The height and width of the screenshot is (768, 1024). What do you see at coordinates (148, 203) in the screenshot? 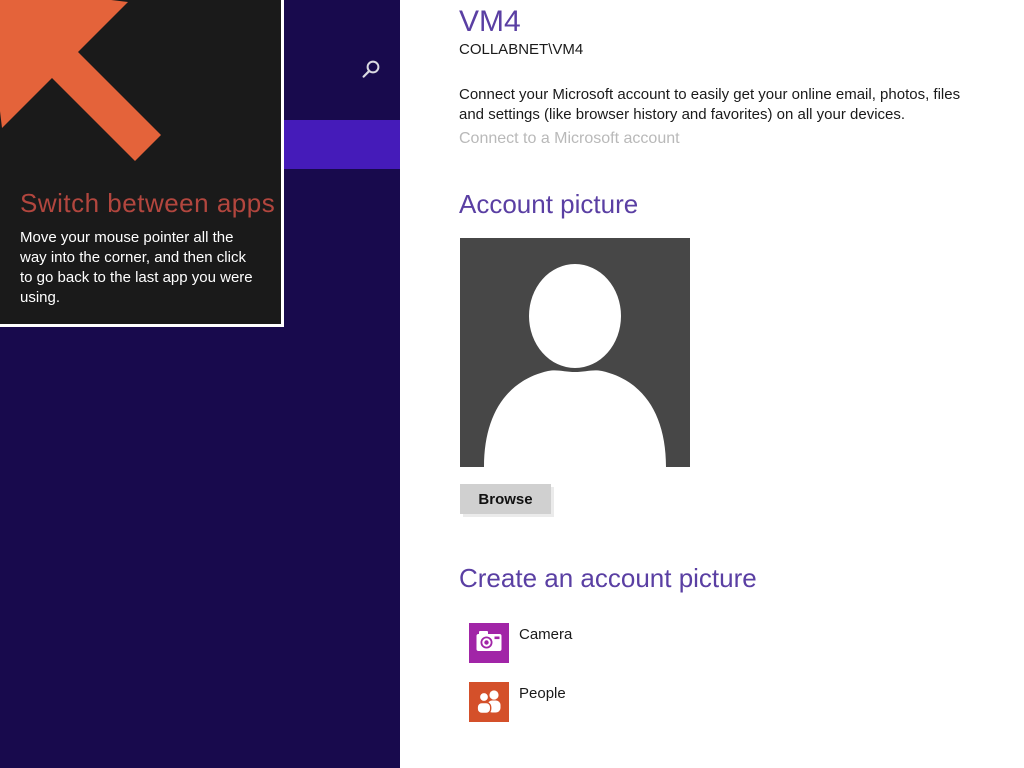
I see `tooltip-title: Switch between apps` at bounding box center [148, 203].